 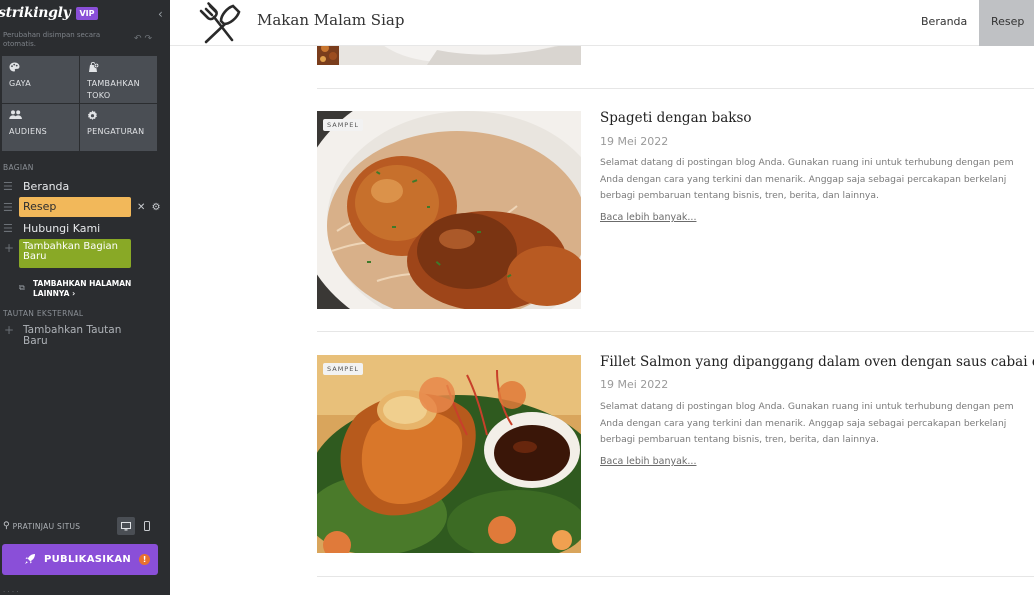 I want to click on post-title: Spageti dengan bakso, so click(x=676, y=118).